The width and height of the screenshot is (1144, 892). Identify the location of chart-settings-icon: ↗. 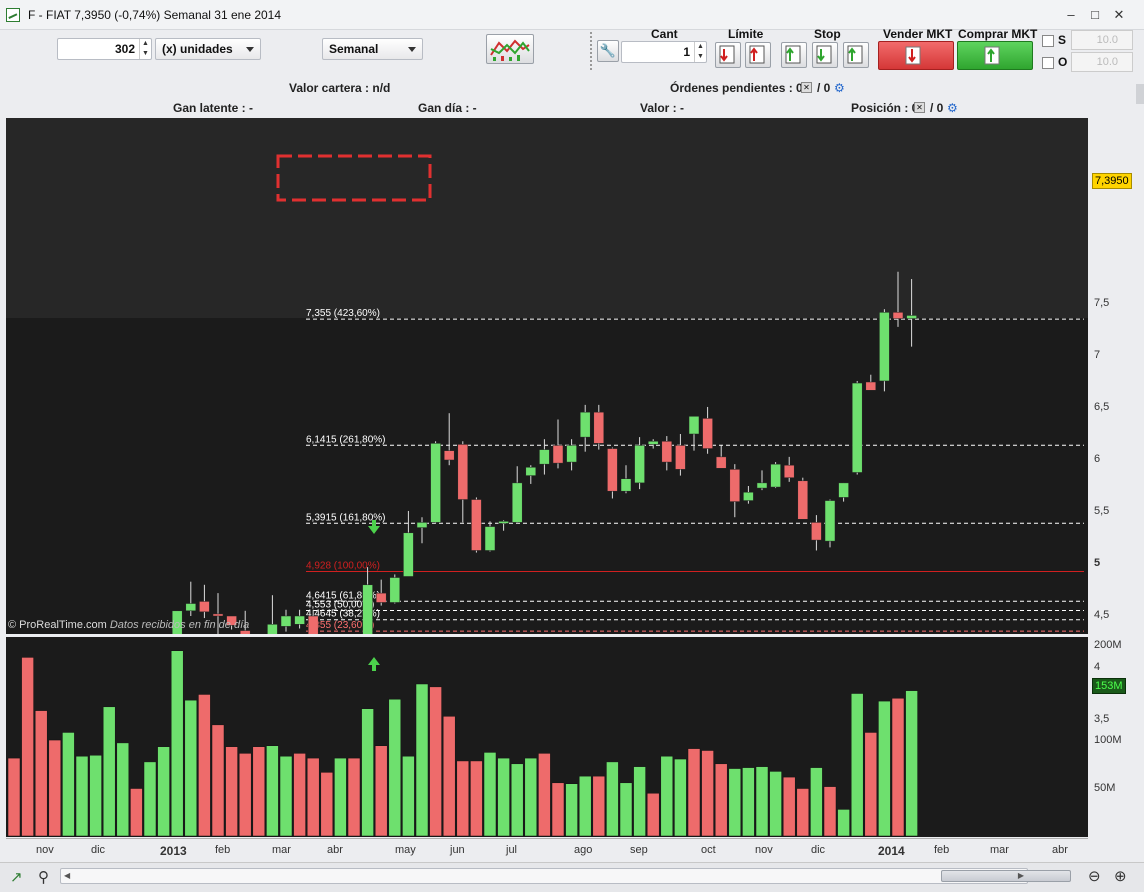
(16, 877).